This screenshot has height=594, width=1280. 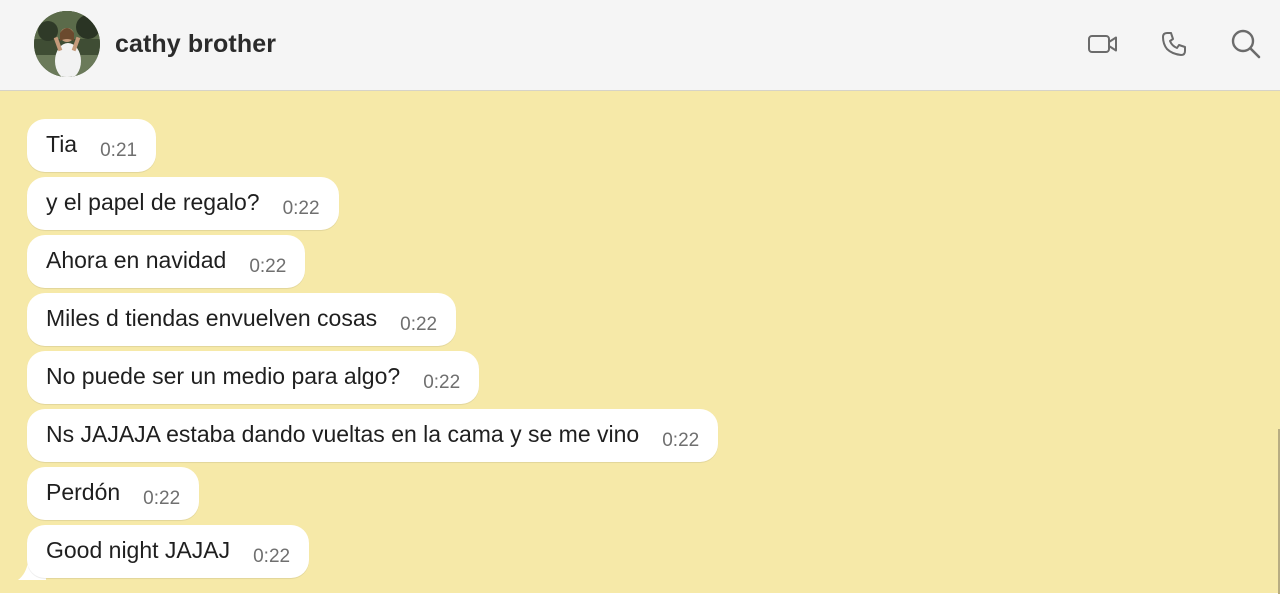 I want to click on message-text: Ahora en navidad, so click(x=136, y=260).